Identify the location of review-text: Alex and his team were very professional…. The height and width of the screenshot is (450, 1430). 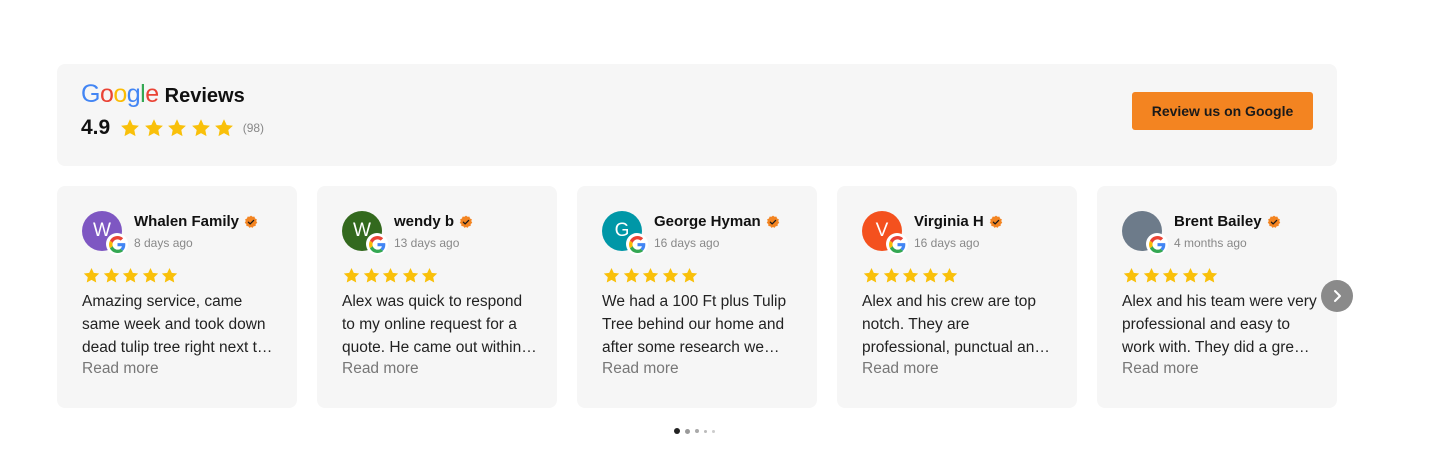
(1219, 324).